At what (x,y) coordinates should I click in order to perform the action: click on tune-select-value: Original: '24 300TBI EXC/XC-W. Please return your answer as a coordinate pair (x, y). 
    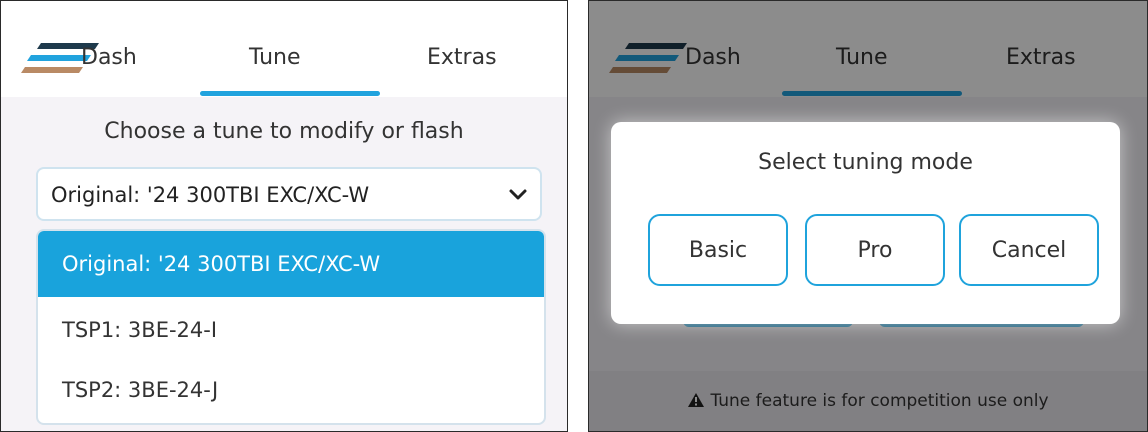
    Looking at the image, I should click on (210, 195).